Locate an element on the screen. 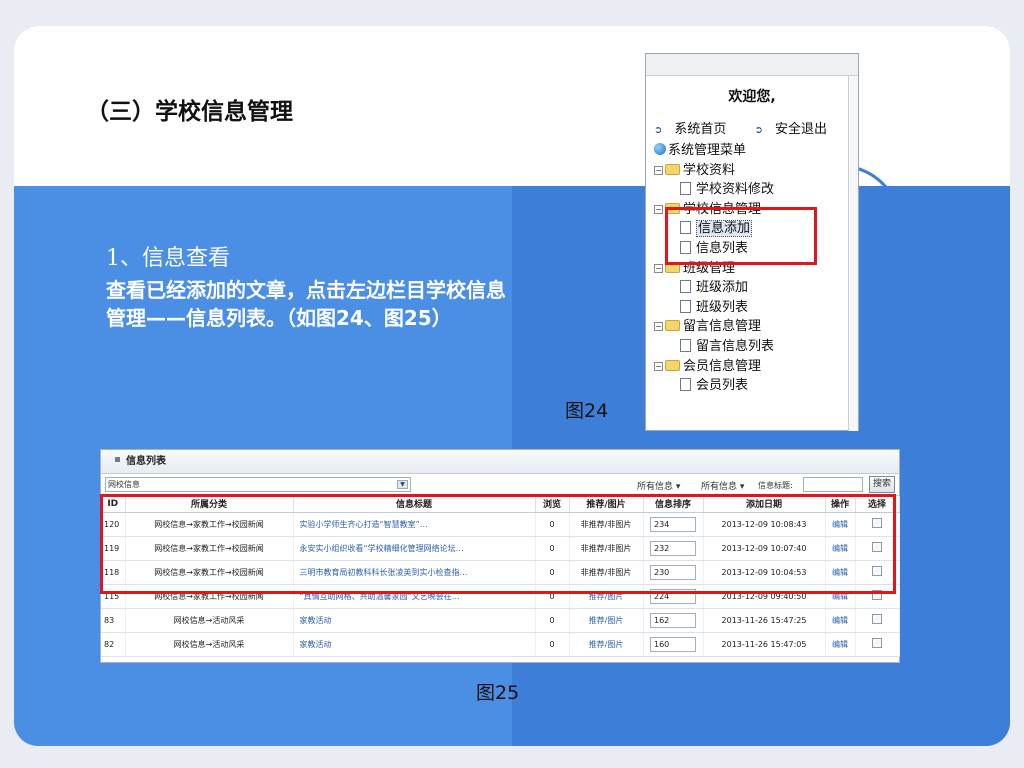  search-label: 信息标题: is located at coordinates (775, 485).